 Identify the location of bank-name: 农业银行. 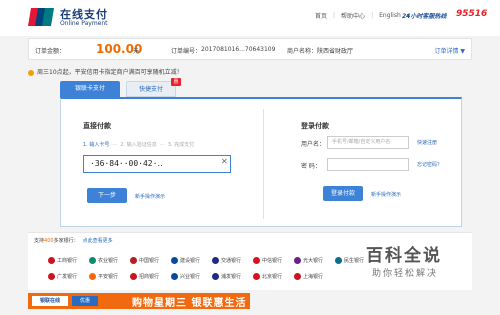
(108, 261).